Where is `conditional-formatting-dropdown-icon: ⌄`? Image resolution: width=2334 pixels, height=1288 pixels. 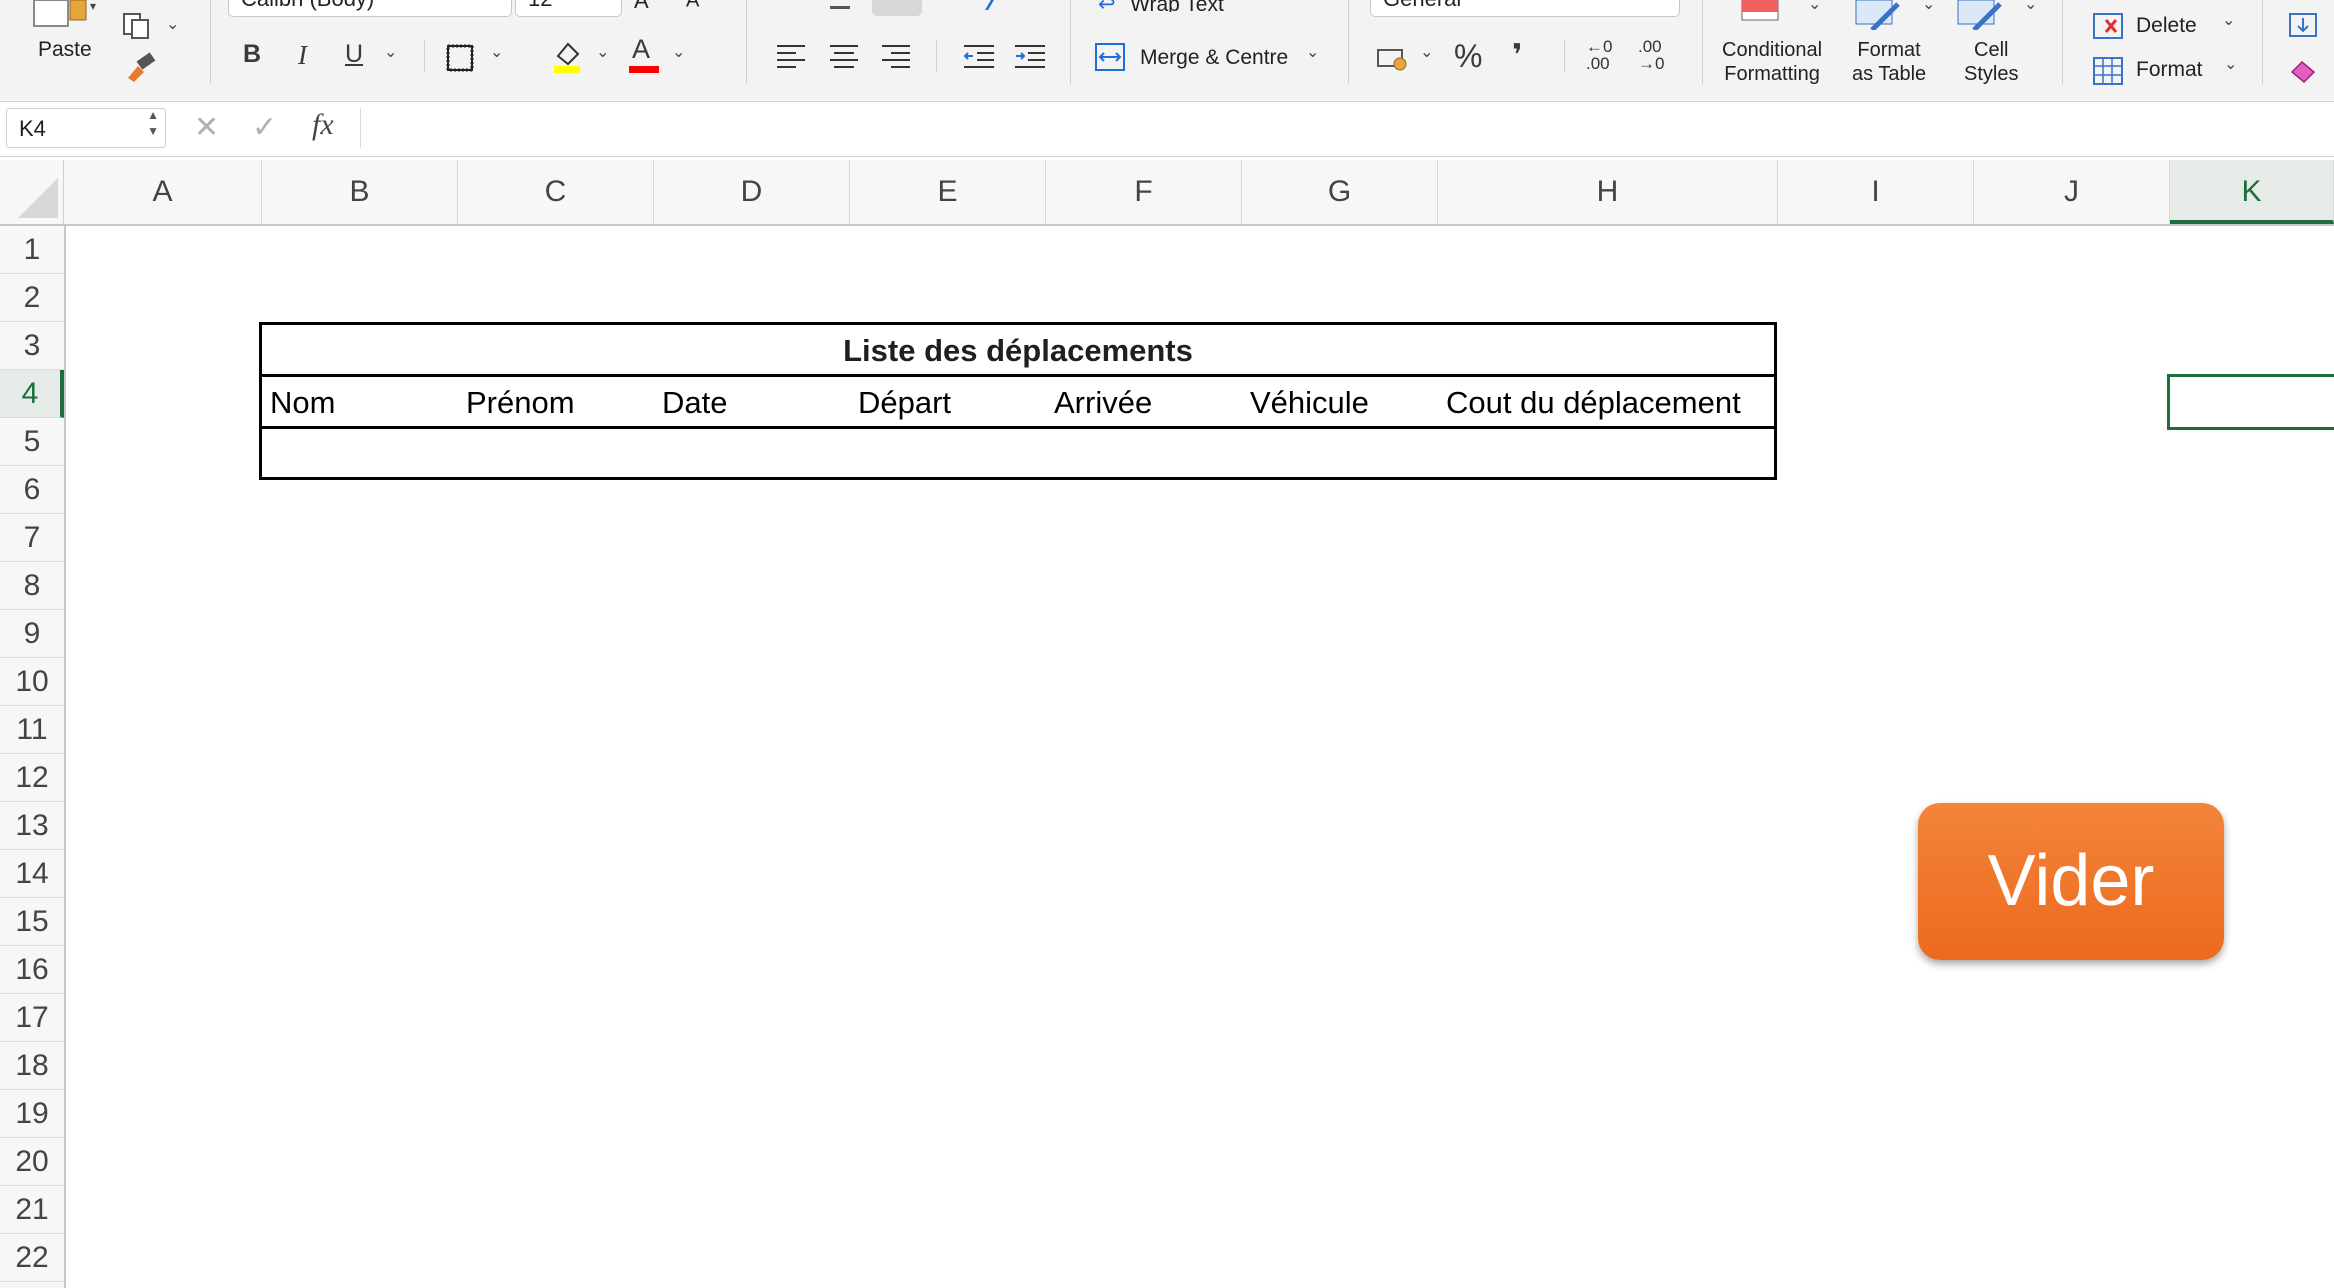
conditional-formatting-dropdown-icon: ⌄ is located at coordinates (1814, 7).